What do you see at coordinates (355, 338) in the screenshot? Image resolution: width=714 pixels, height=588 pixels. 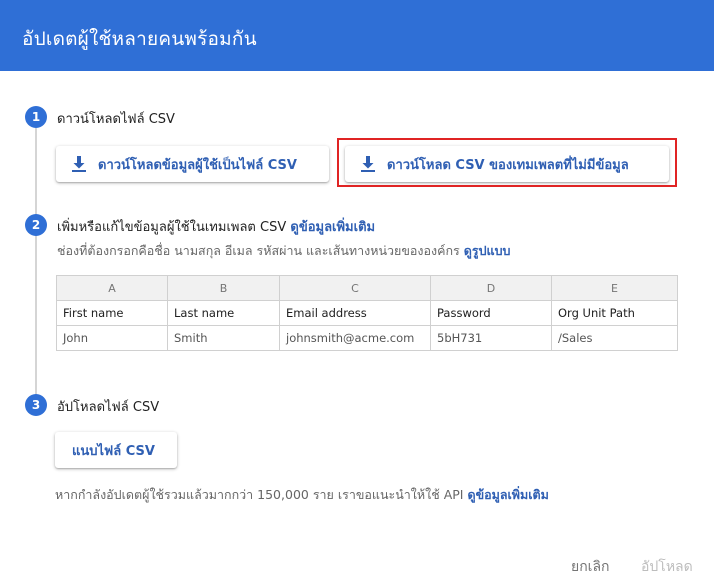 I see `table-cell: johnsmith@acme.com` at bounding box center [355, 338].